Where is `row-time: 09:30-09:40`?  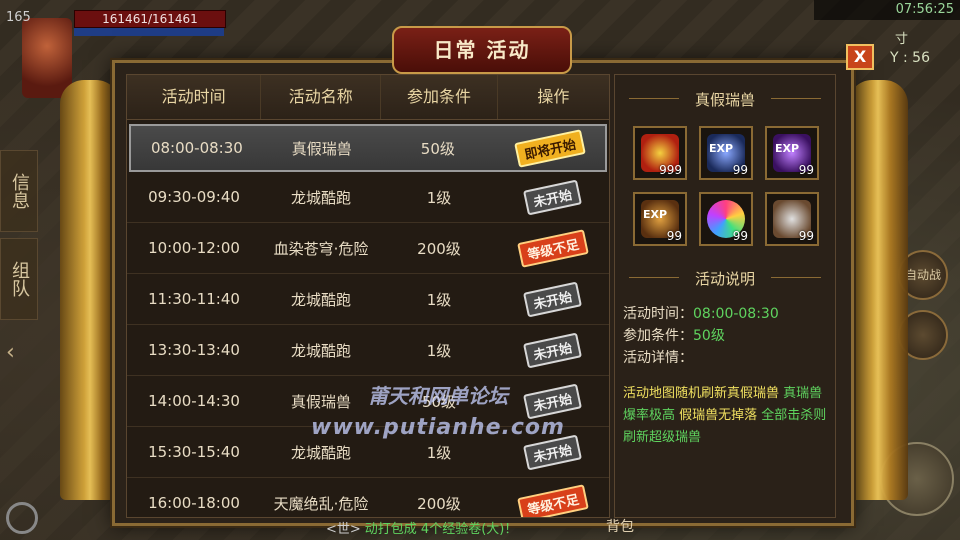 row-time: 09:30-09:40 is located at coordinates (194, 197).